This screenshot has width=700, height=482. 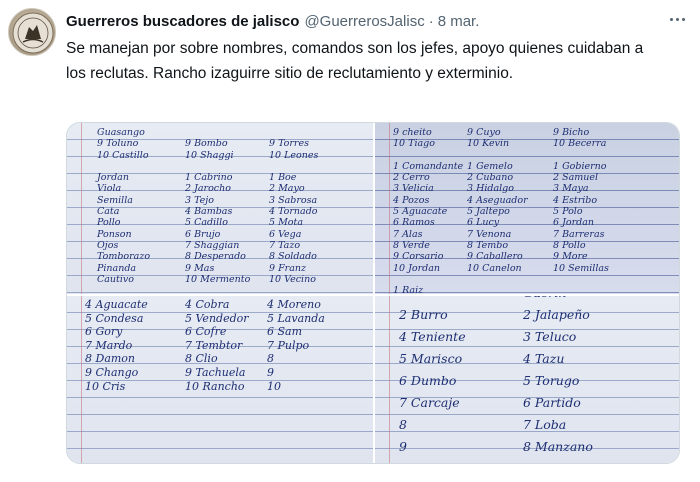 I want to click on more-options-button, so click(x=677, y=19).